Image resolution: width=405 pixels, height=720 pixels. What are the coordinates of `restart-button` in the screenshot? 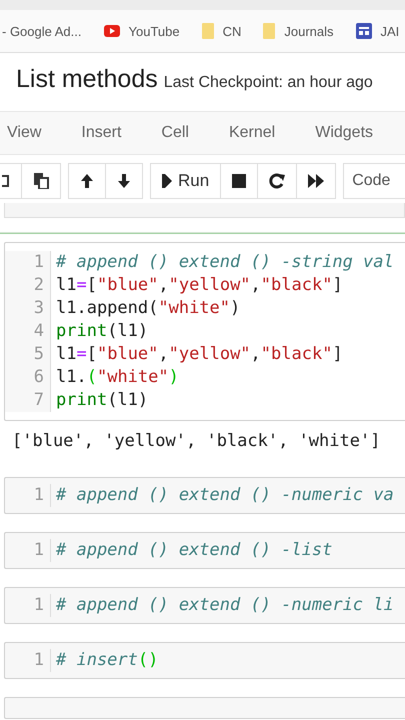 It's located at (277, 181).